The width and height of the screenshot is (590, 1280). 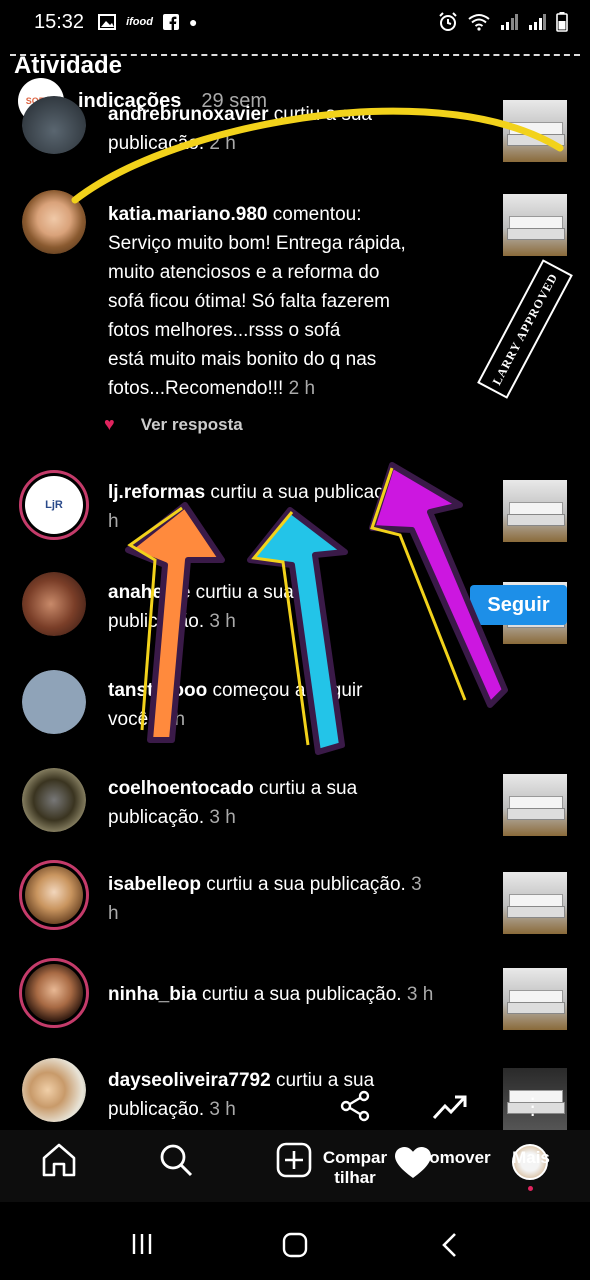 I want to click on facebook-icon, so click(x=170, y=22).